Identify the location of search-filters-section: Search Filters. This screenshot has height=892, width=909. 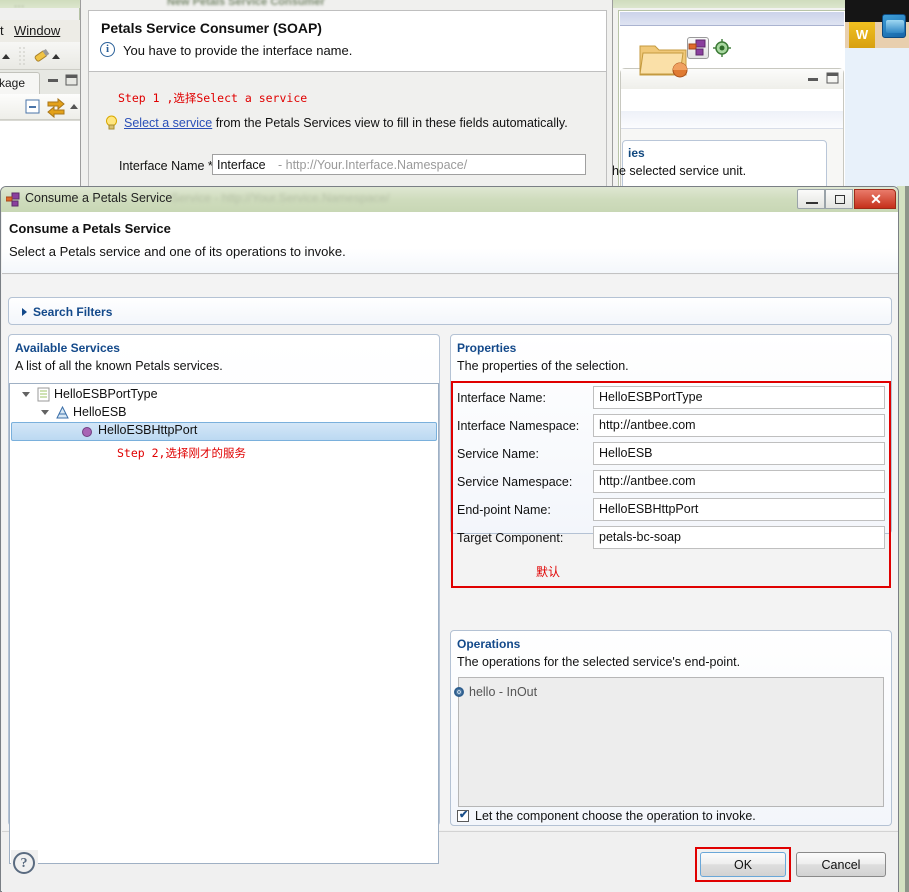
(450, 311).